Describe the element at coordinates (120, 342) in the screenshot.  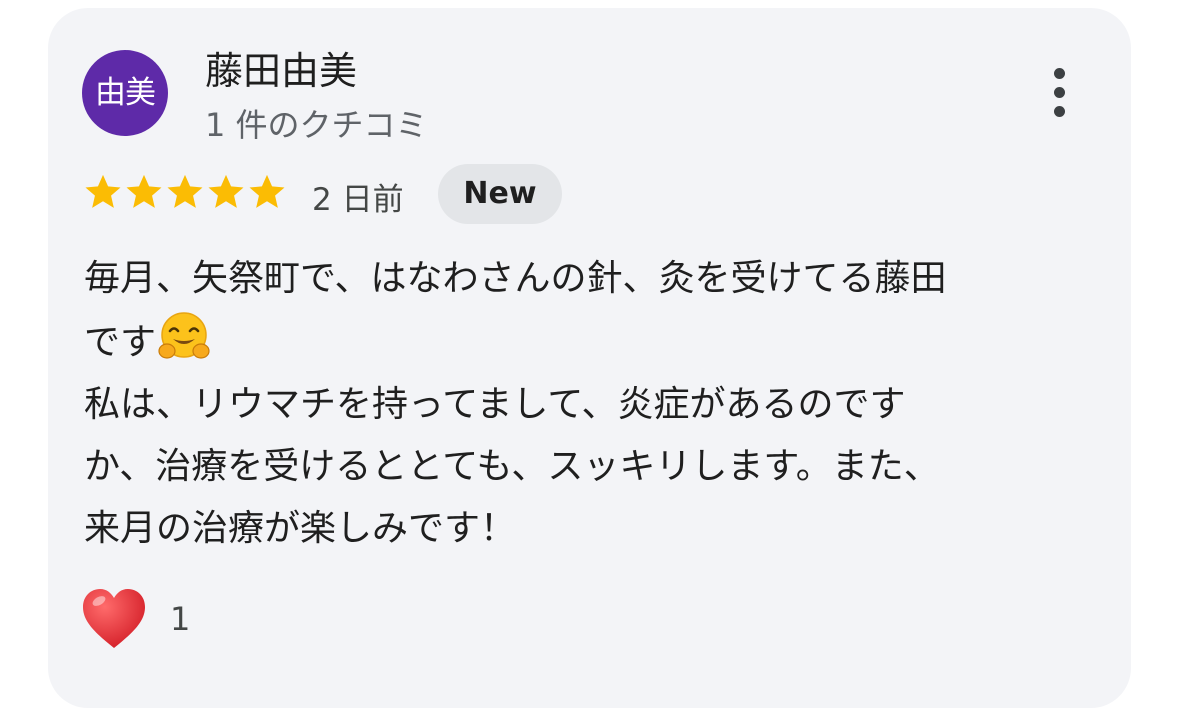
I see `review-line-text: です` at that location.